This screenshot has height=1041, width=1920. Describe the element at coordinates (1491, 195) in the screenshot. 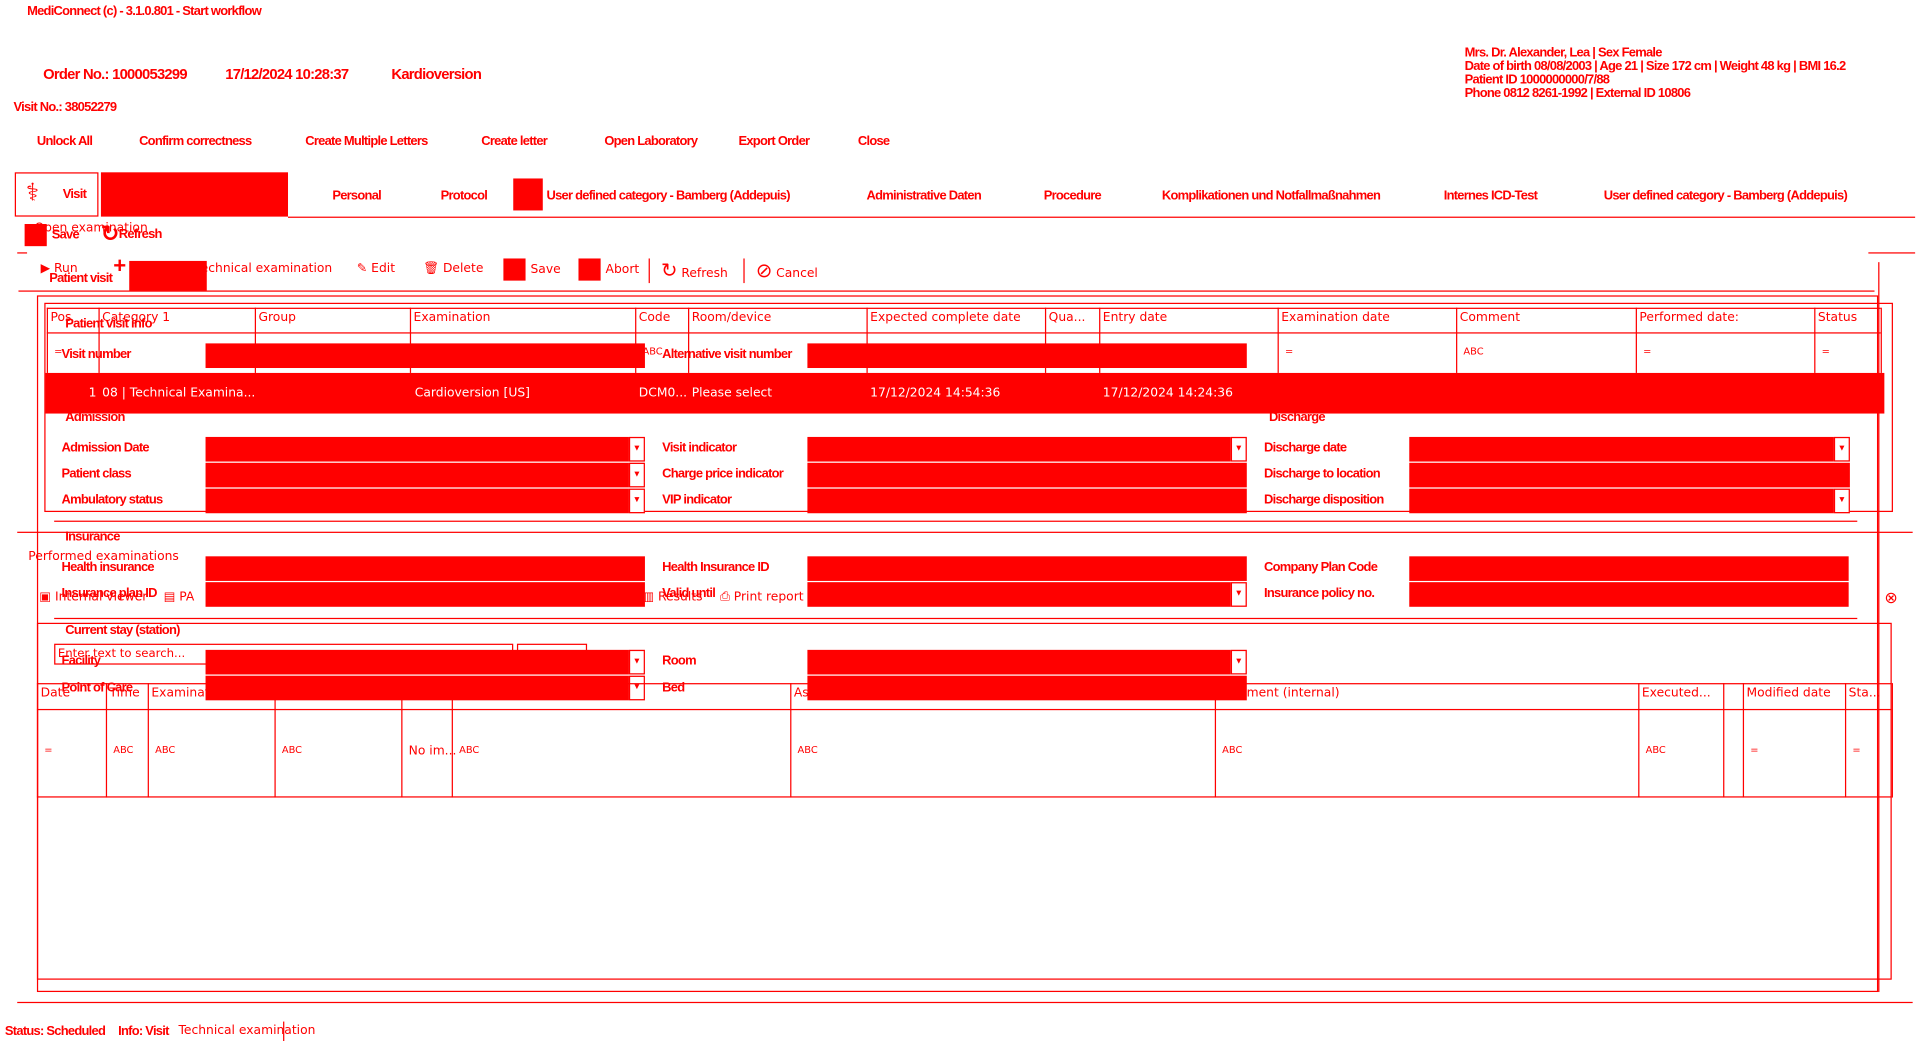

I see `tab-icd-test: Internes ICD-Test` at that location.